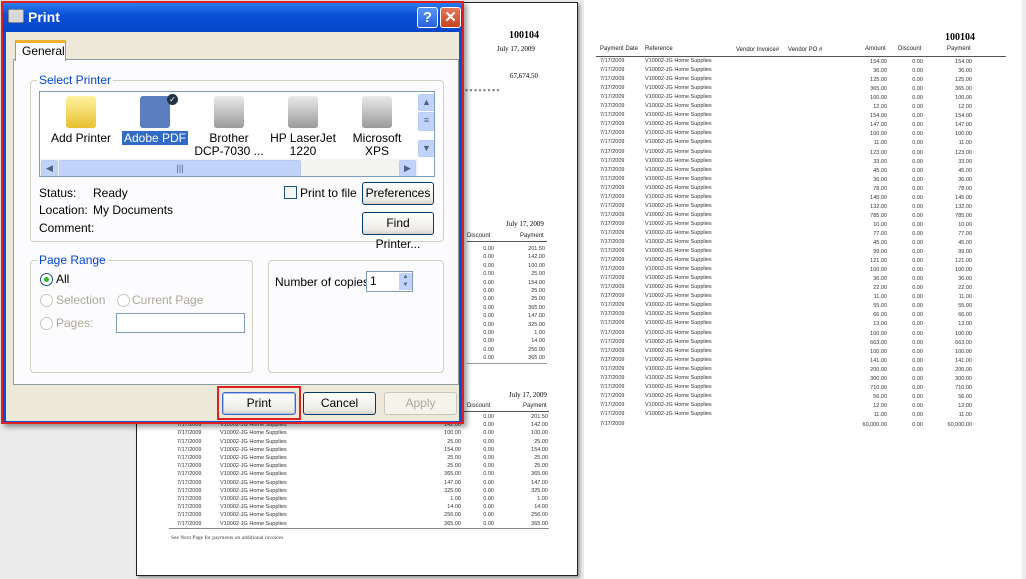  I want to click on scroll-down-button: ▼, so click(426, 148).